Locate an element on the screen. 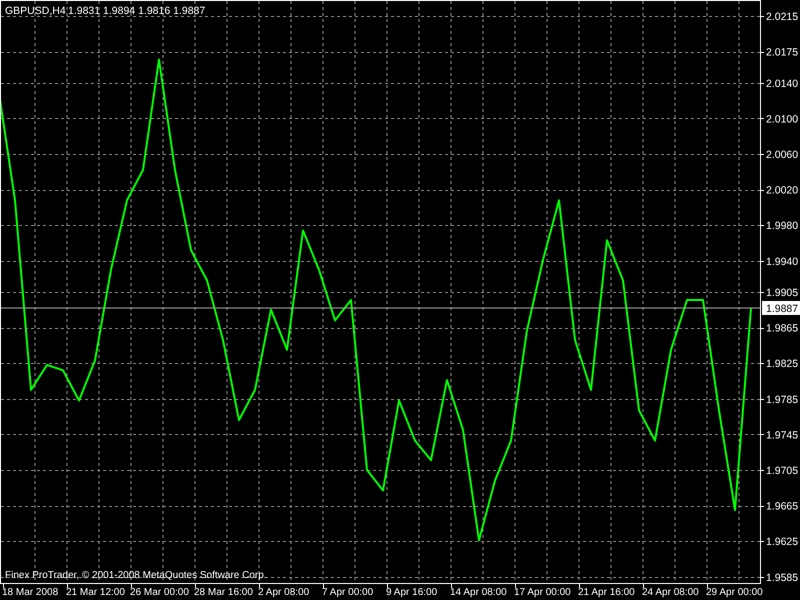 This screenshot has width=800, height=600. y-axis-label: 1.9625 is located at coordinates (782, 542).